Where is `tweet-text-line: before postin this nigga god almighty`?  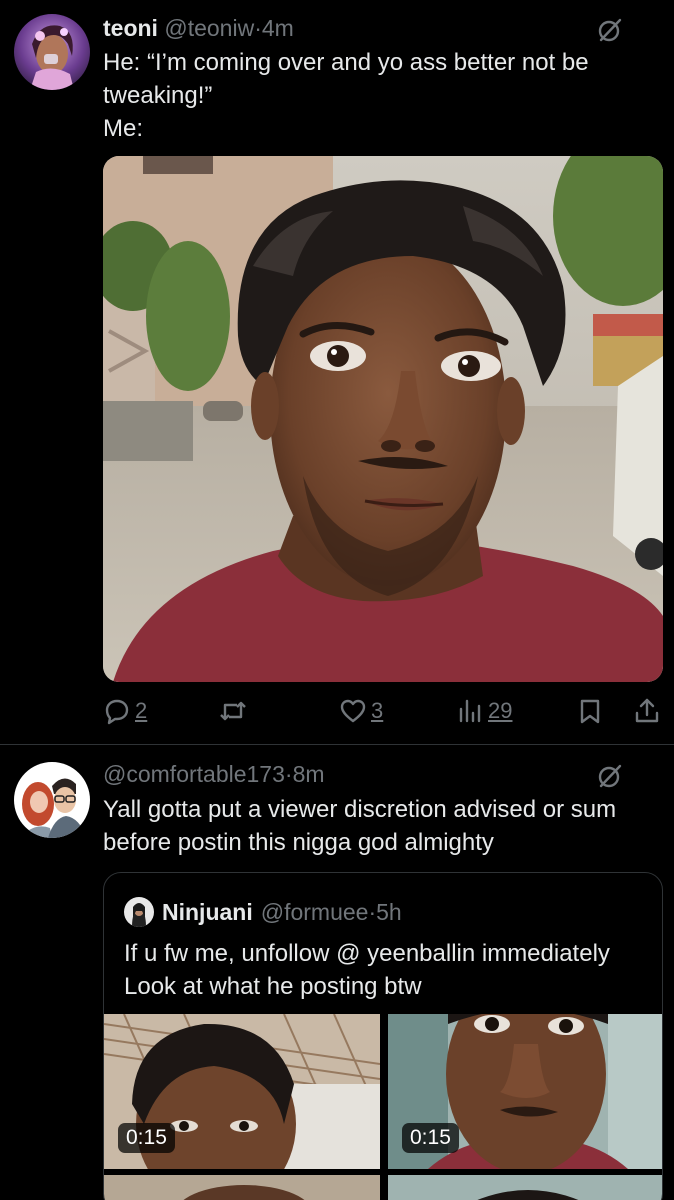 tweet-text-line: before postin this nigga god almighty is located at coordinates (298, 842).